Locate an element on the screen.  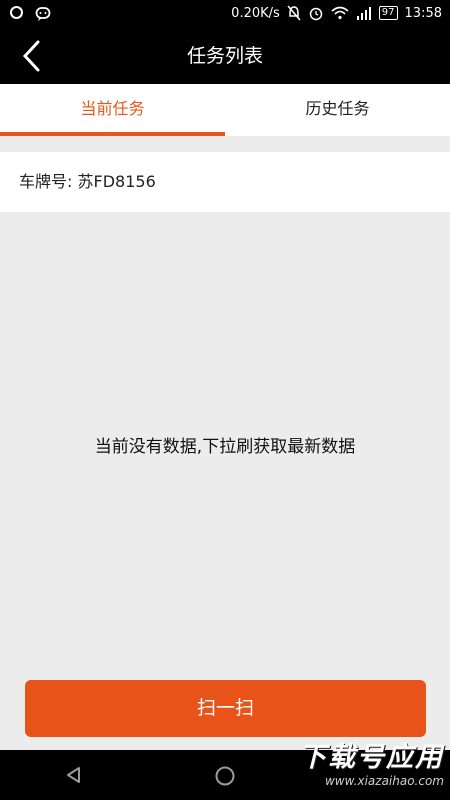
plate-row: 车牌号: 苏FD8156 is located at coordinates (225, 182).